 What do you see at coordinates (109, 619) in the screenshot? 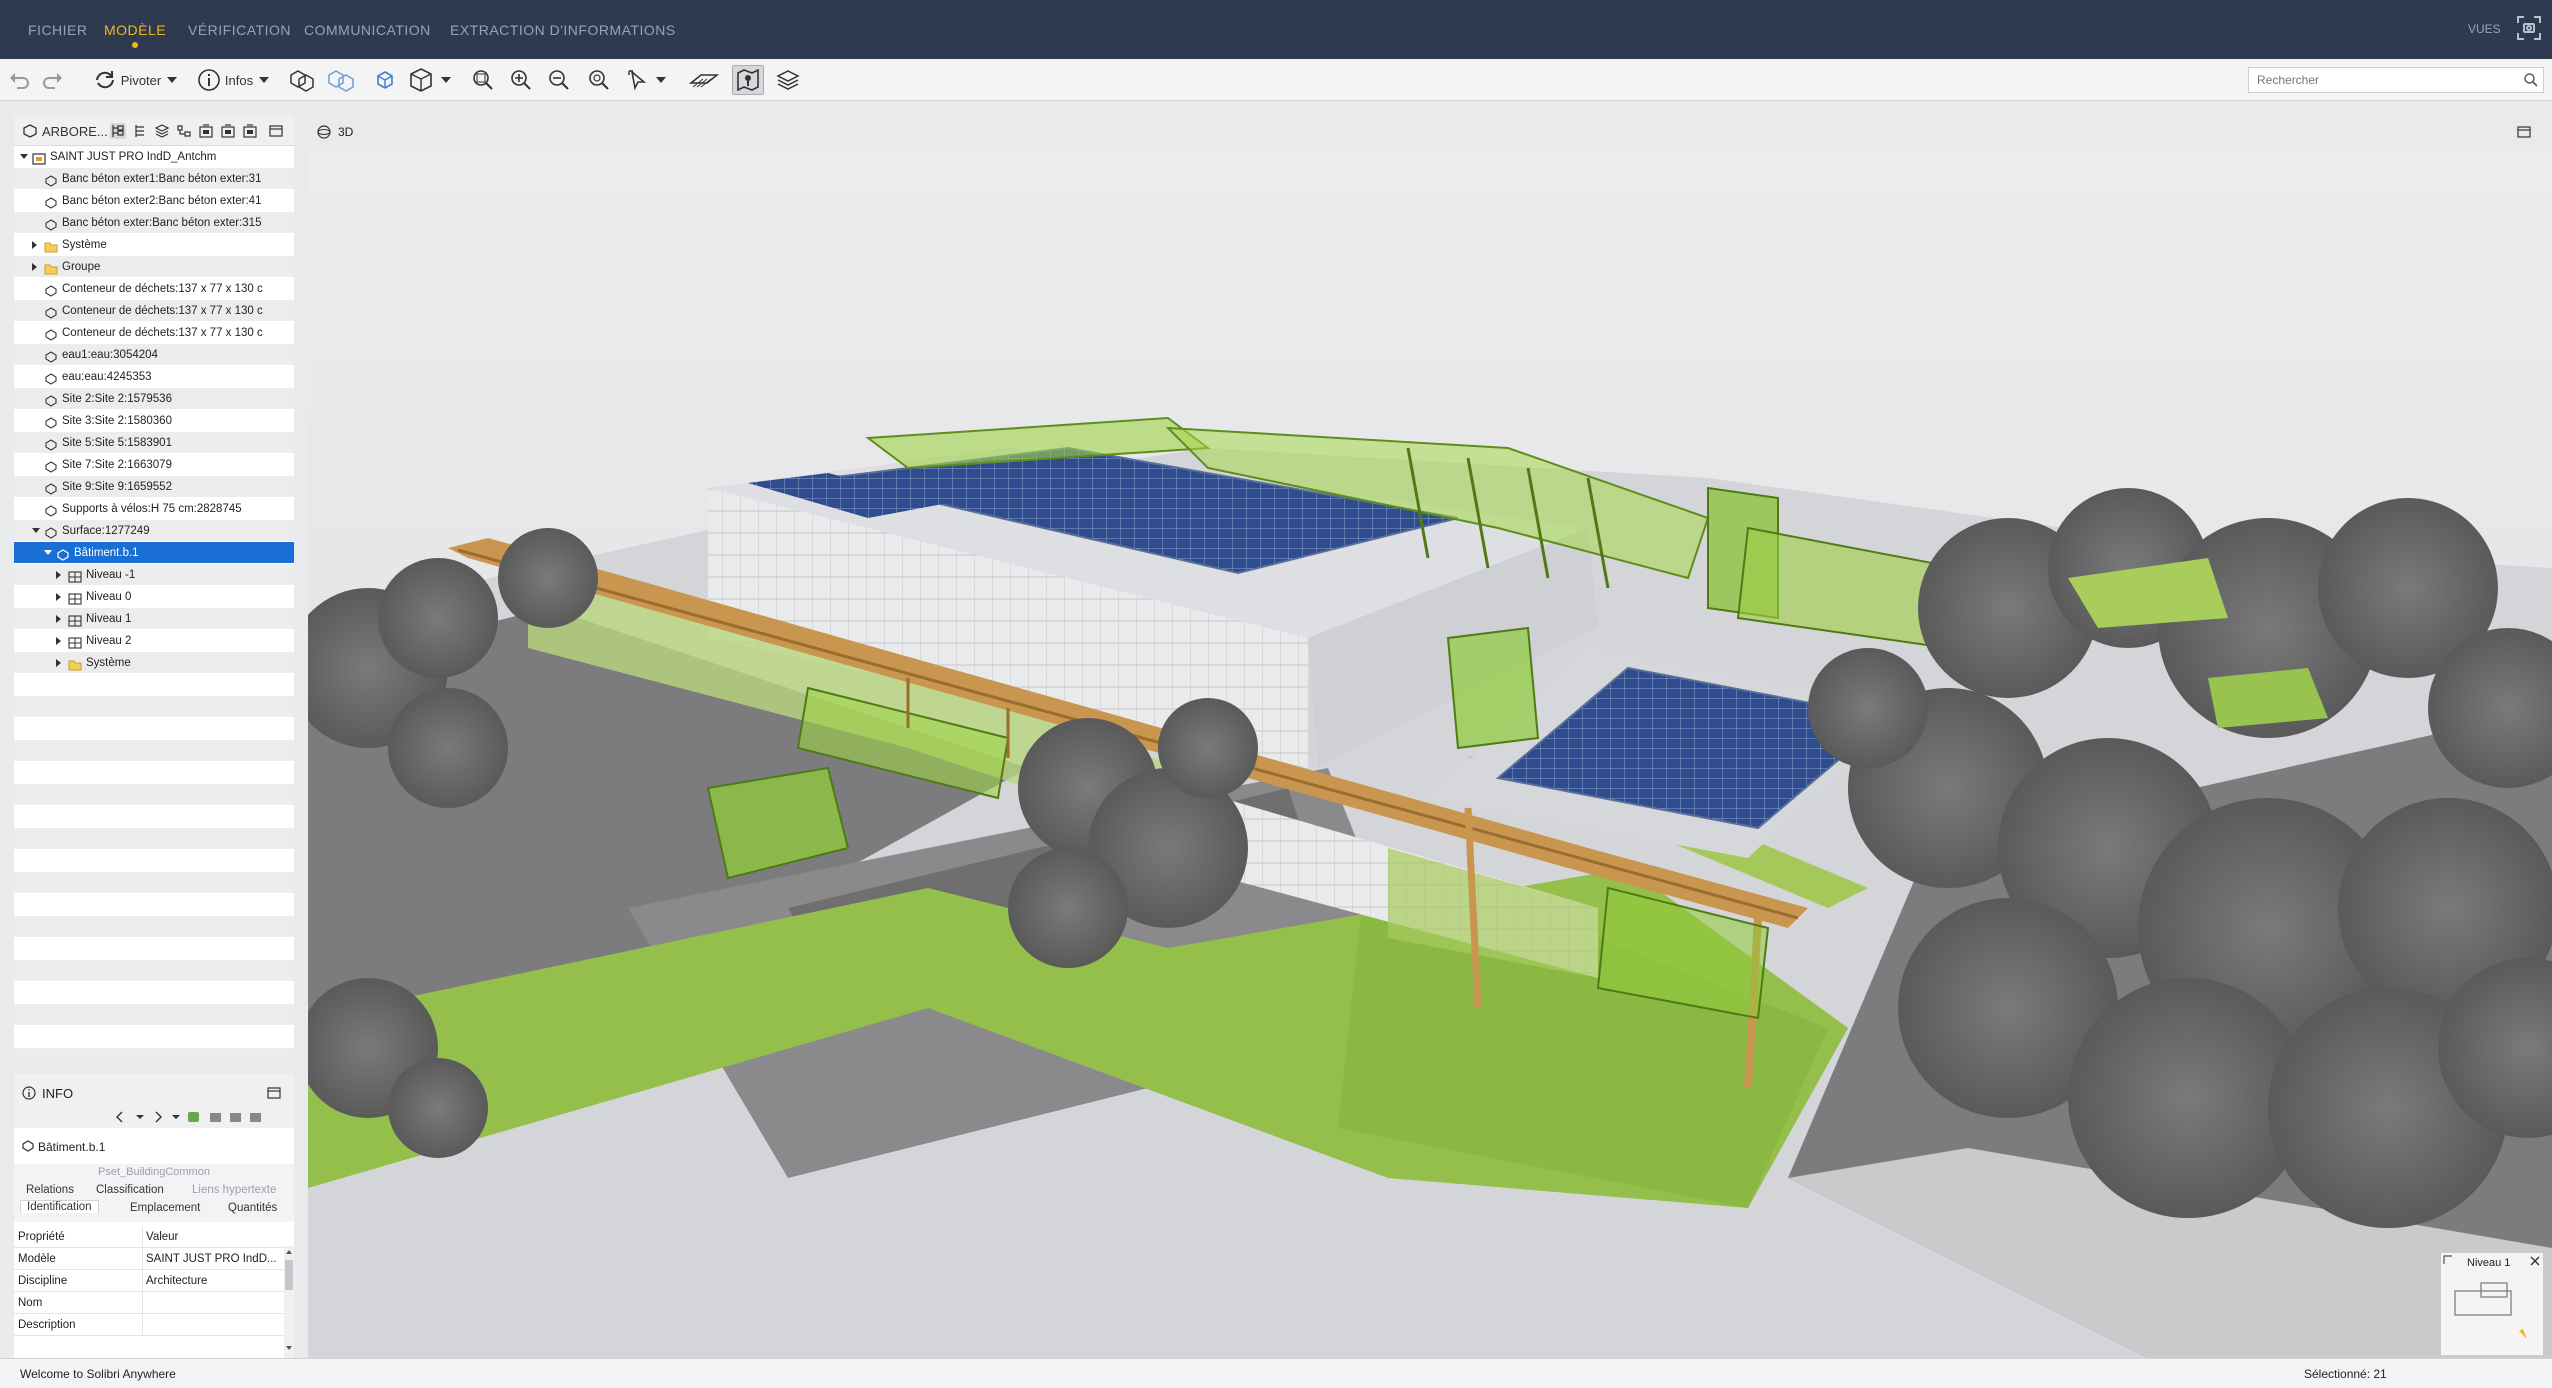
I see `tree-row-label: Niveau 1` at bounding box center [109, 619].